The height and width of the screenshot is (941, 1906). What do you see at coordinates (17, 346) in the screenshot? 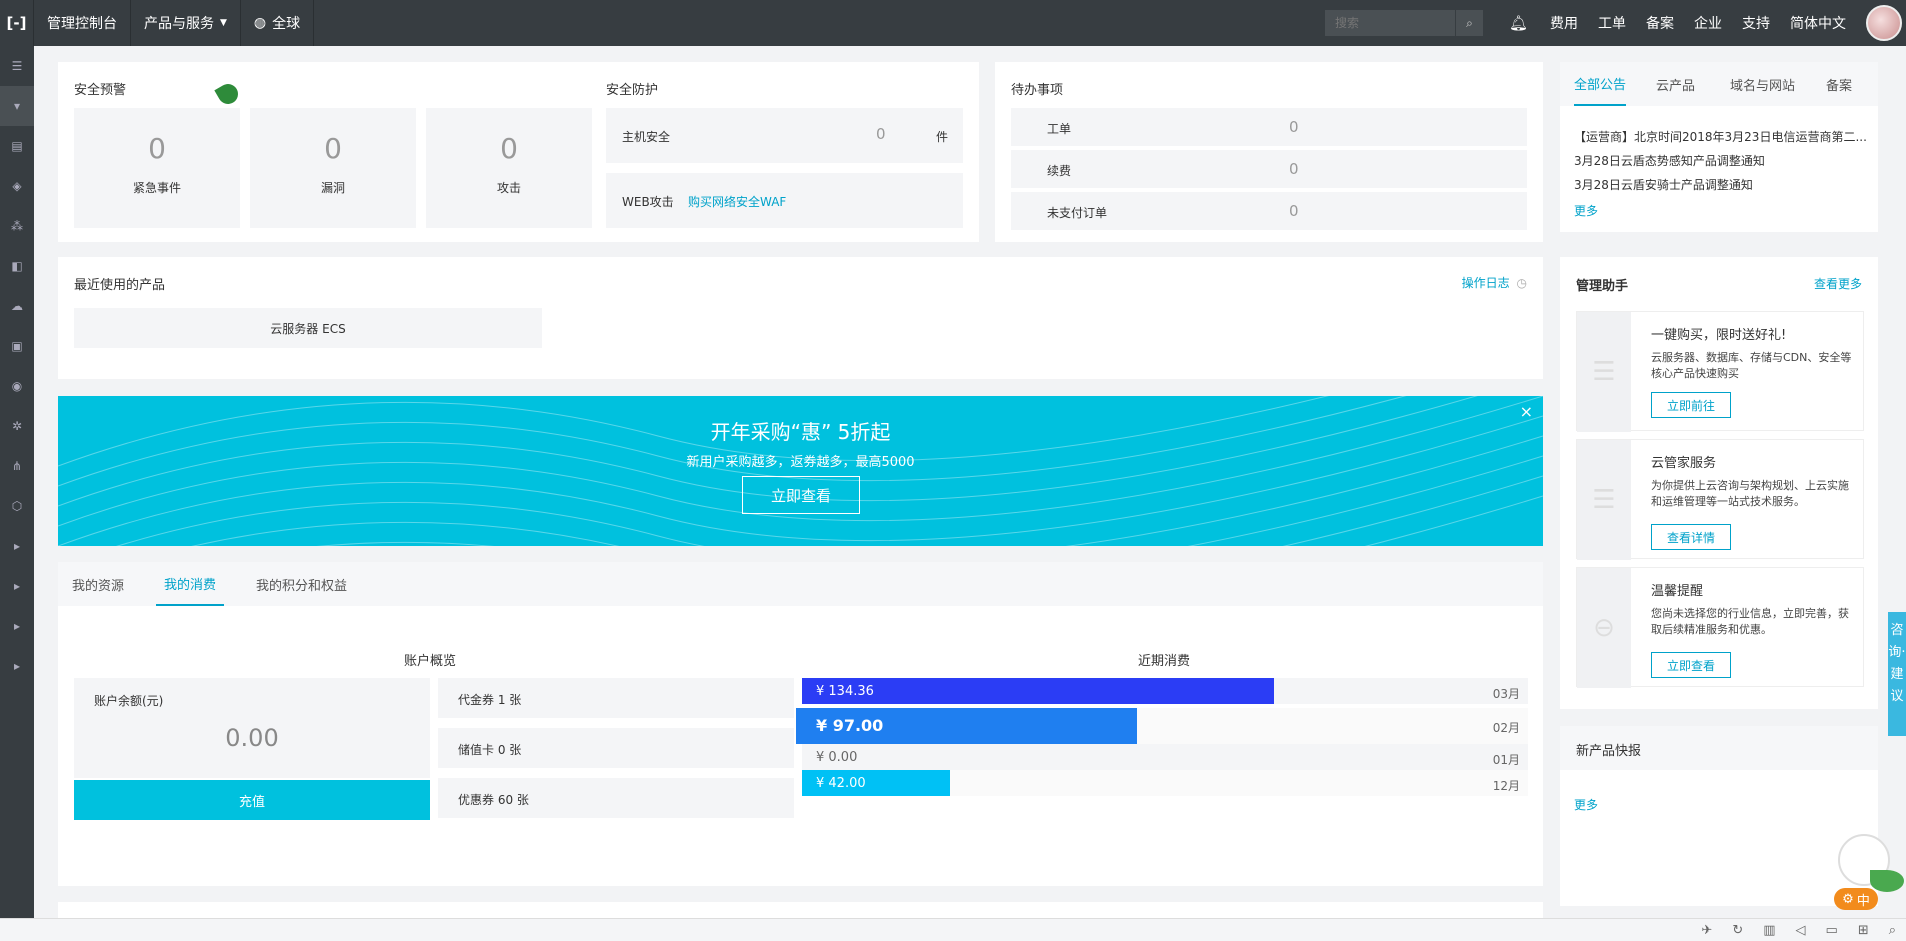
I see `chip-icon: ▣` at bounding box center [17, 346].